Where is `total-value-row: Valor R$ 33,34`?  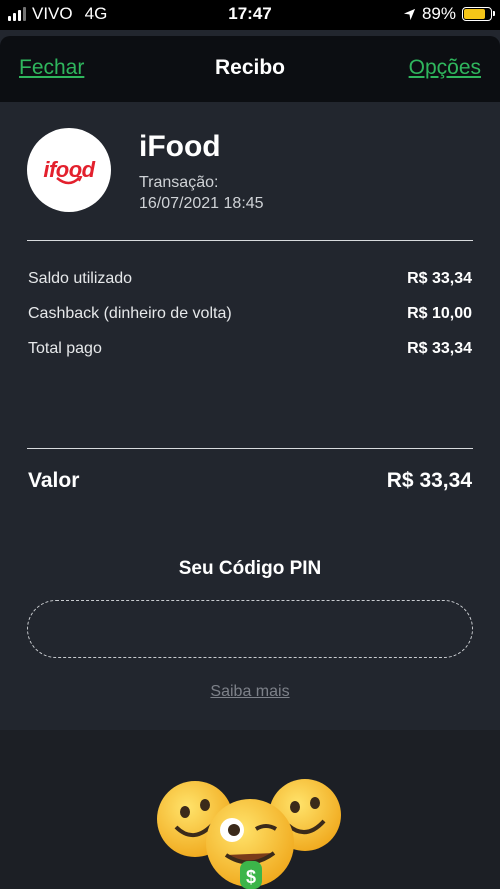
total-value-row: Valor R$ 33,34 is located at coordinates (250, 481).